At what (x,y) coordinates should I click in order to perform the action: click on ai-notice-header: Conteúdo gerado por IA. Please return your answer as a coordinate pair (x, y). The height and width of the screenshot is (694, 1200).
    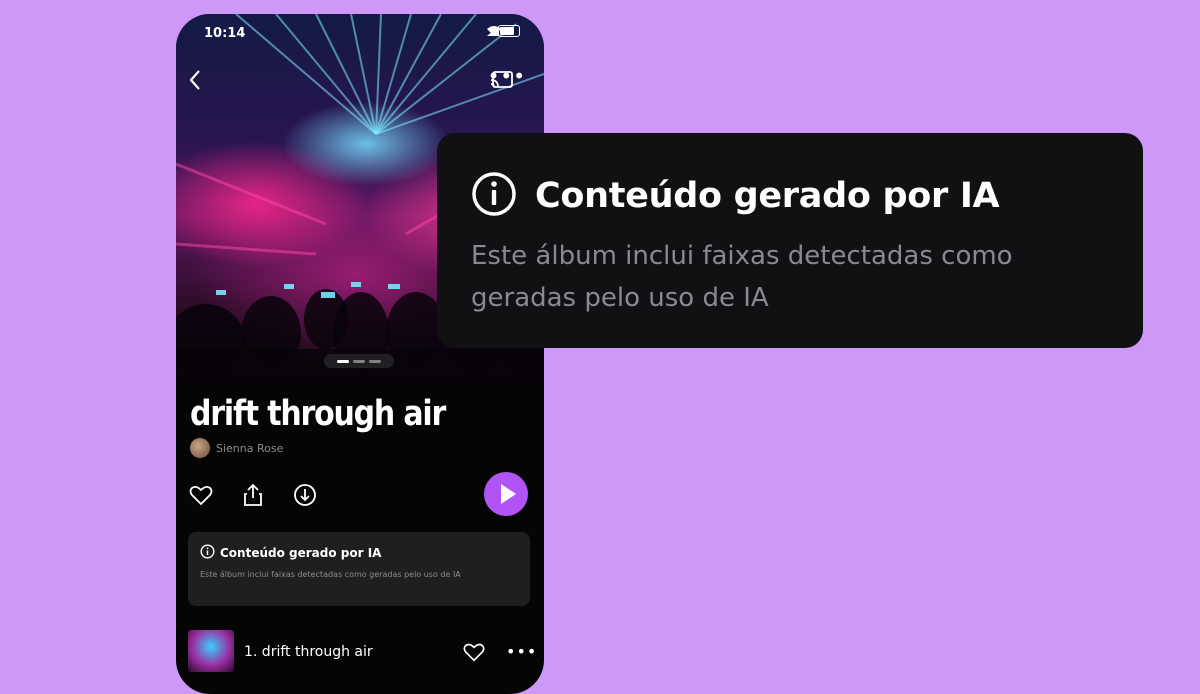
    Looking at the image, I should click on (735, 196).